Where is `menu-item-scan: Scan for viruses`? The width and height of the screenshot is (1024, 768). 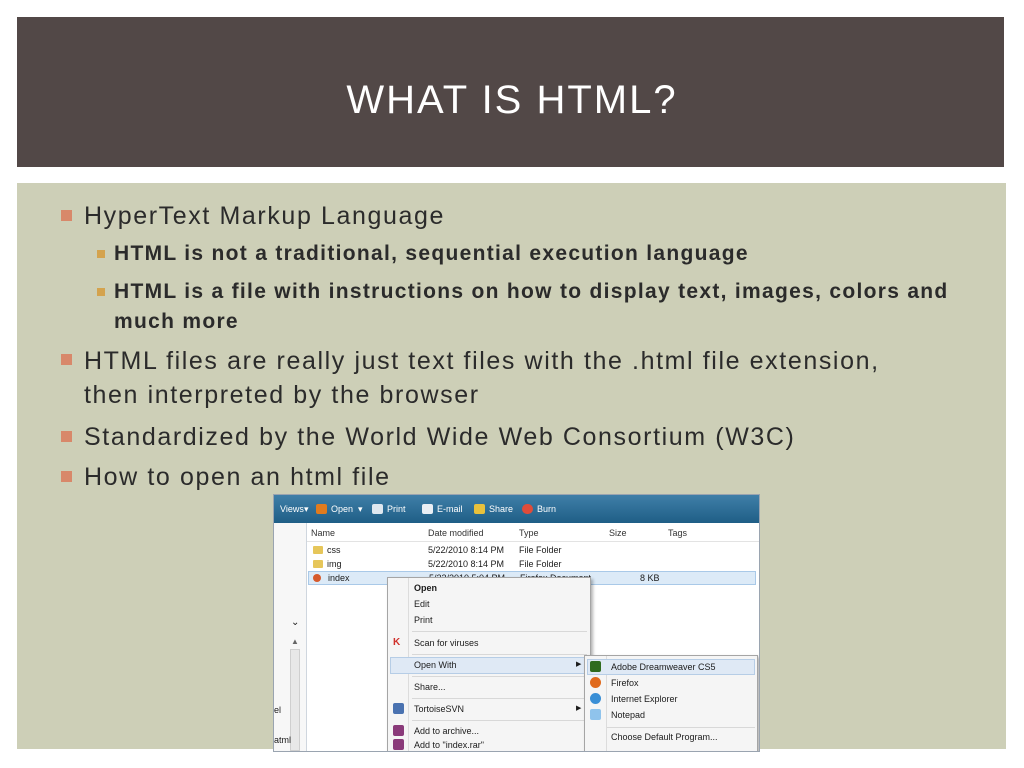 menu-item-scan: Scan for viruses is located at coordinates (446, 643).